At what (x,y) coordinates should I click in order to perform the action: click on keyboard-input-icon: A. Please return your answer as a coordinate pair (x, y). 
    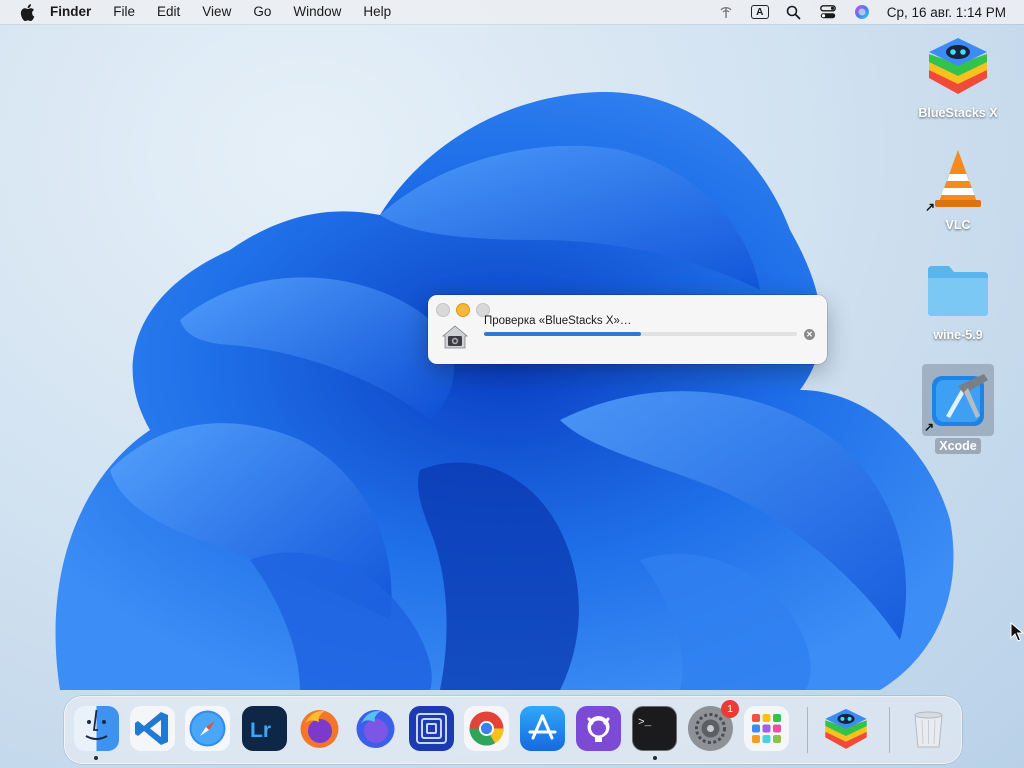
    Looking at the image, I should click on (760, 12).